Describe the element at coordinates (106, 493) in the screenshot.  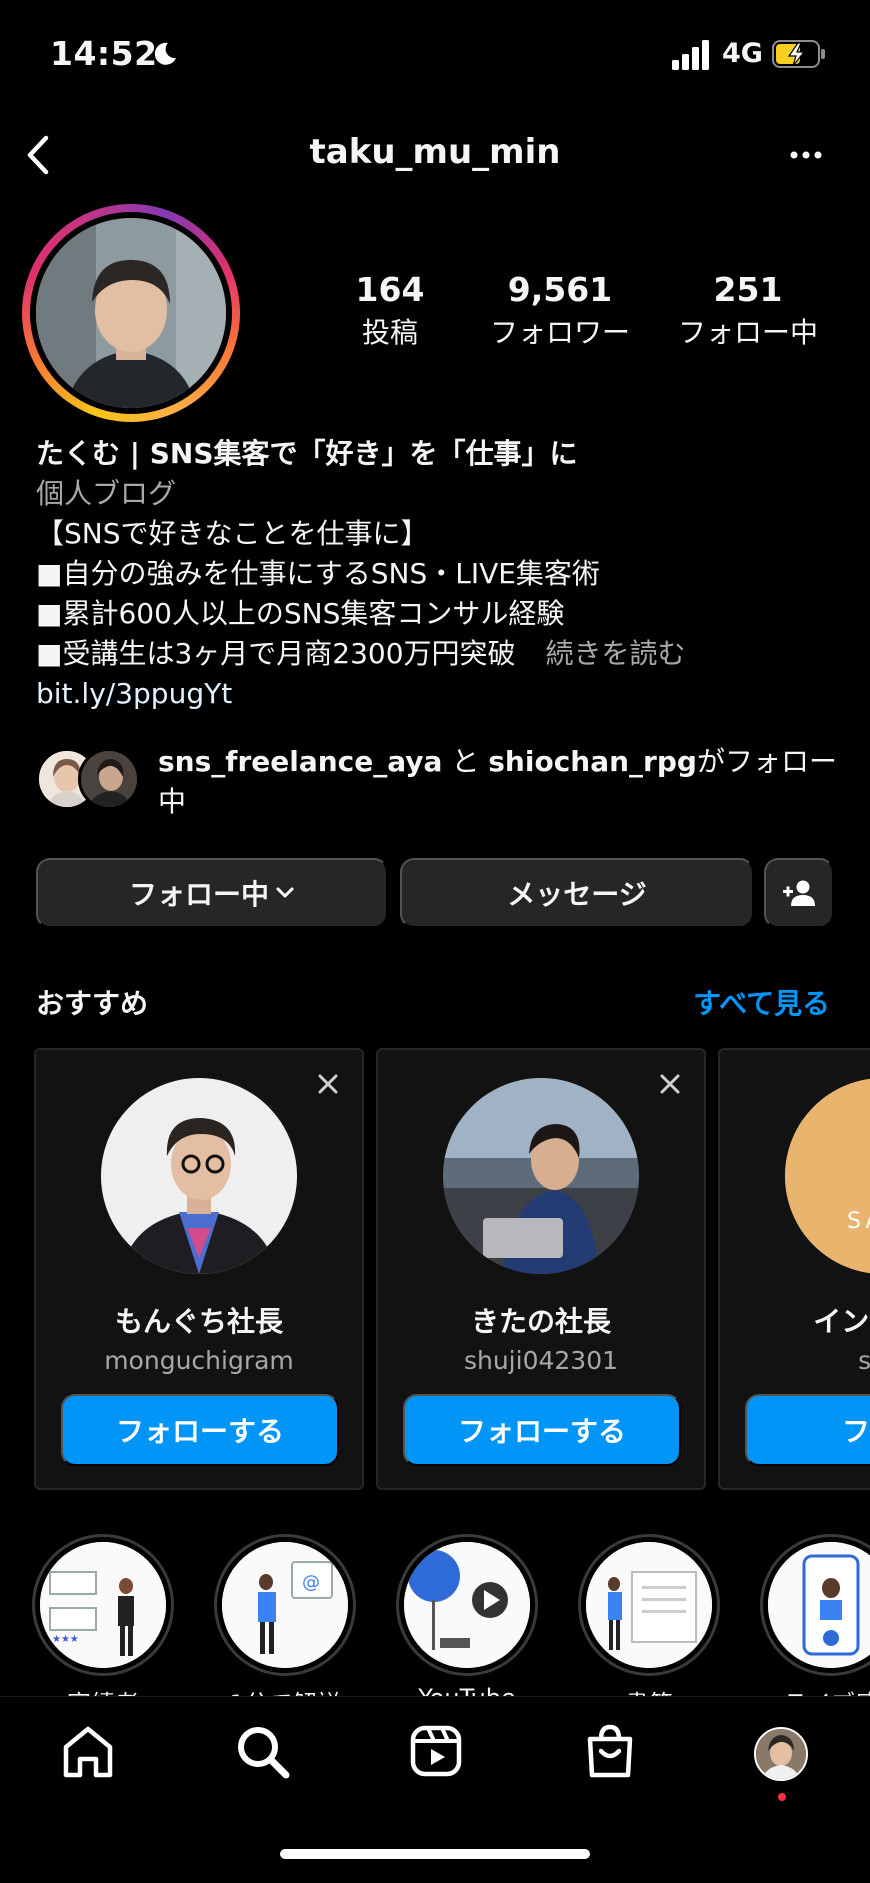
I see `bio-category: 個人ブログ` at that location.